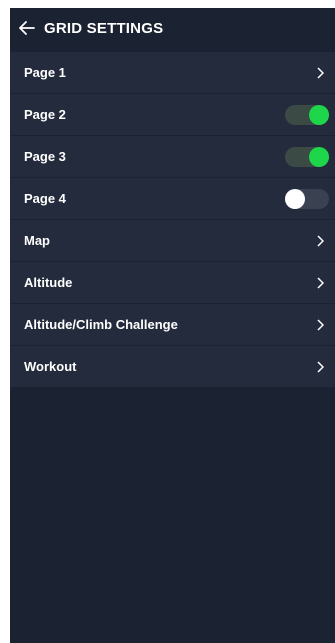 This screenshot has height=643, width=335. What do you see at coordinates (48, 282) in the screenshot?
I see `list-item-label: Altitude` at bounding box center [48, 282].